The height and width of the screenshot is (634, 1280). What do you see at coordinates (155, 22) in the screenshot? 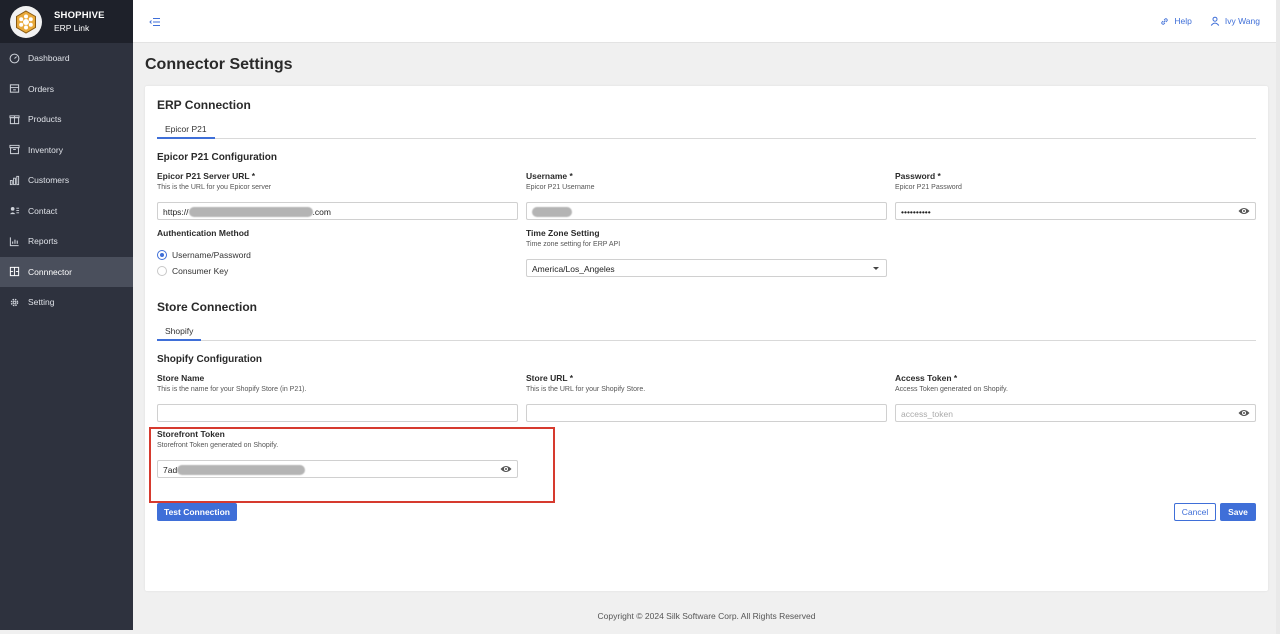
I see `menu-toggle-icon` at bounding box center [155, 22].